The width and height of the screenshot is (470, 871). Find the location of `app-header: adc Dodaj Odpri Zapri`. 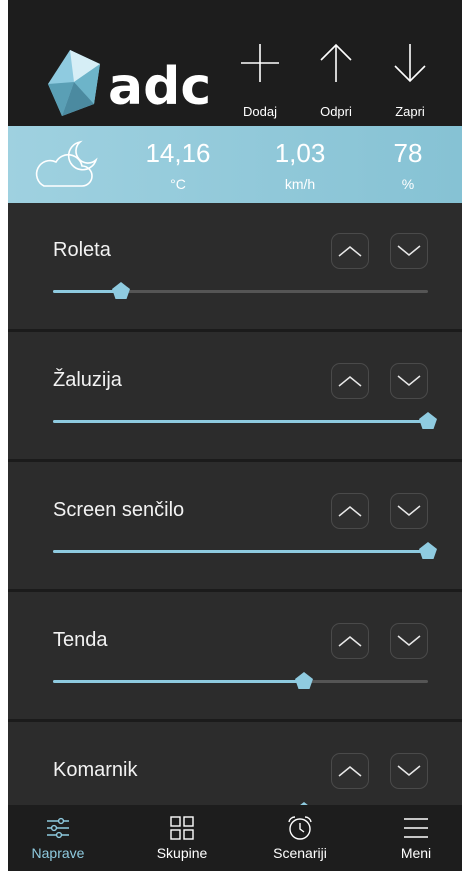

app-header: adc Dodaj Odpri Zapri is located at coordinates (235, 63).